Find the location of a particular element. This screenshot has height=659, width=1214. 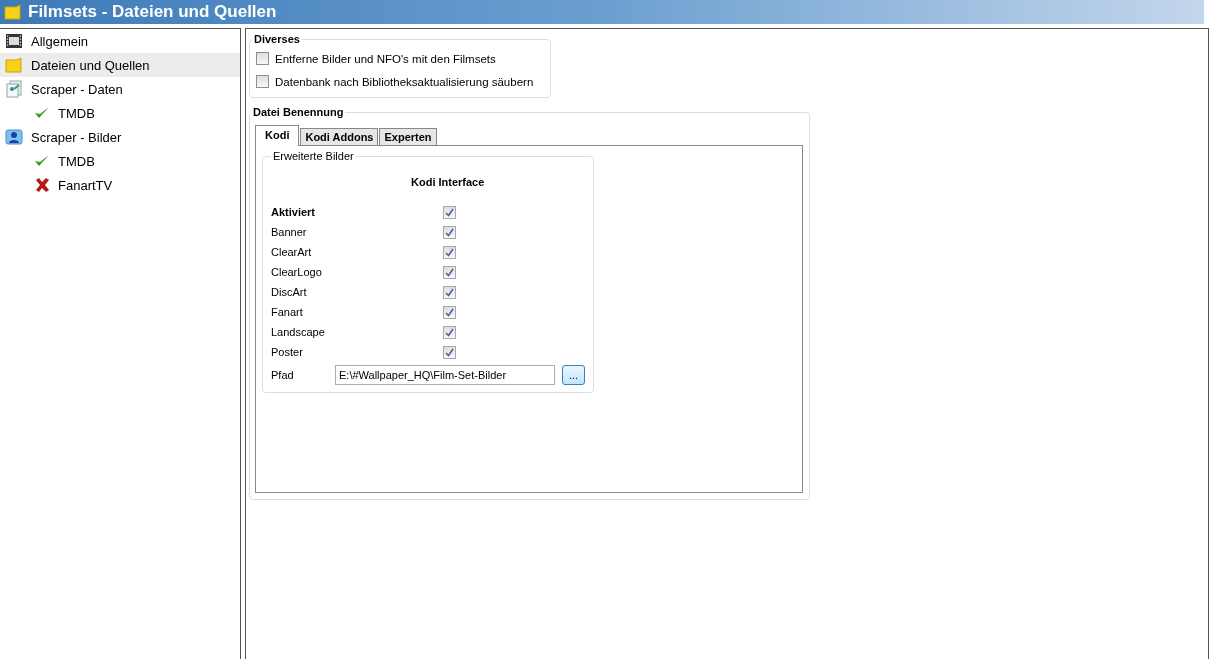

path-label: Pfad is located at coordinates (283, 375).